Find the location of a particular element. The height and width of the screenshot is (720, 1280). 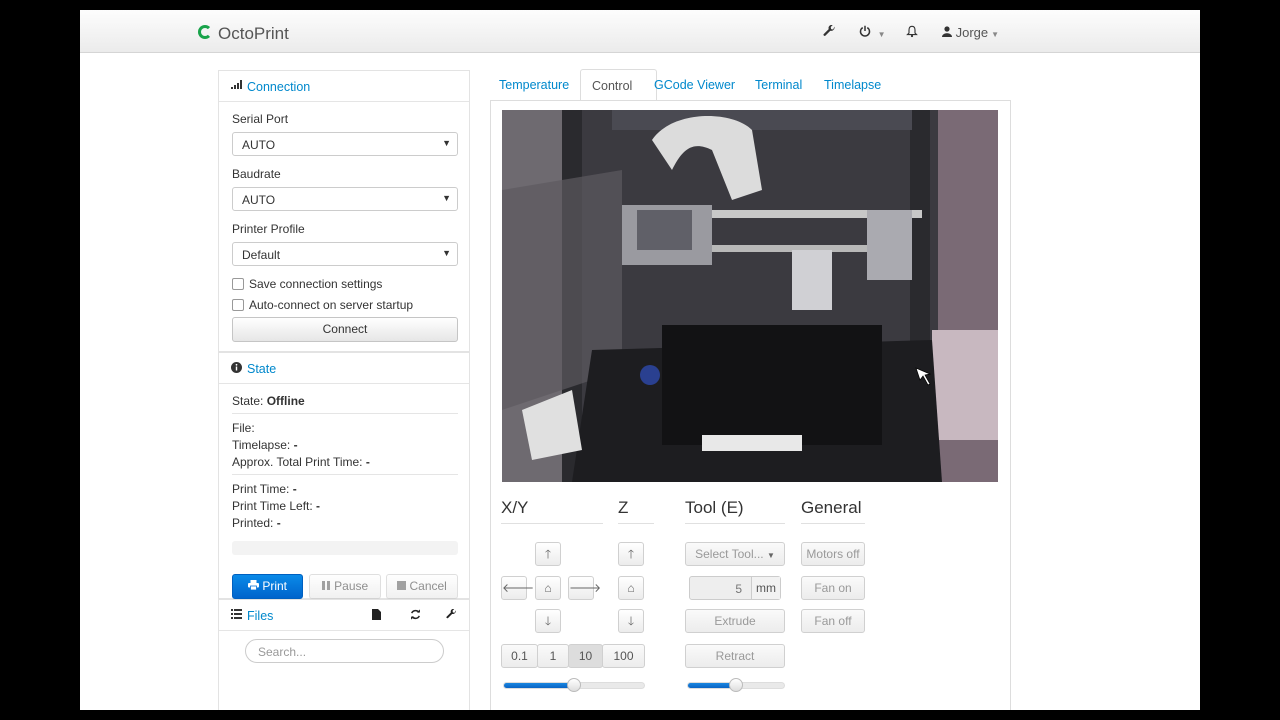

printed-label: Printed: is located at coordinates (253, 523).